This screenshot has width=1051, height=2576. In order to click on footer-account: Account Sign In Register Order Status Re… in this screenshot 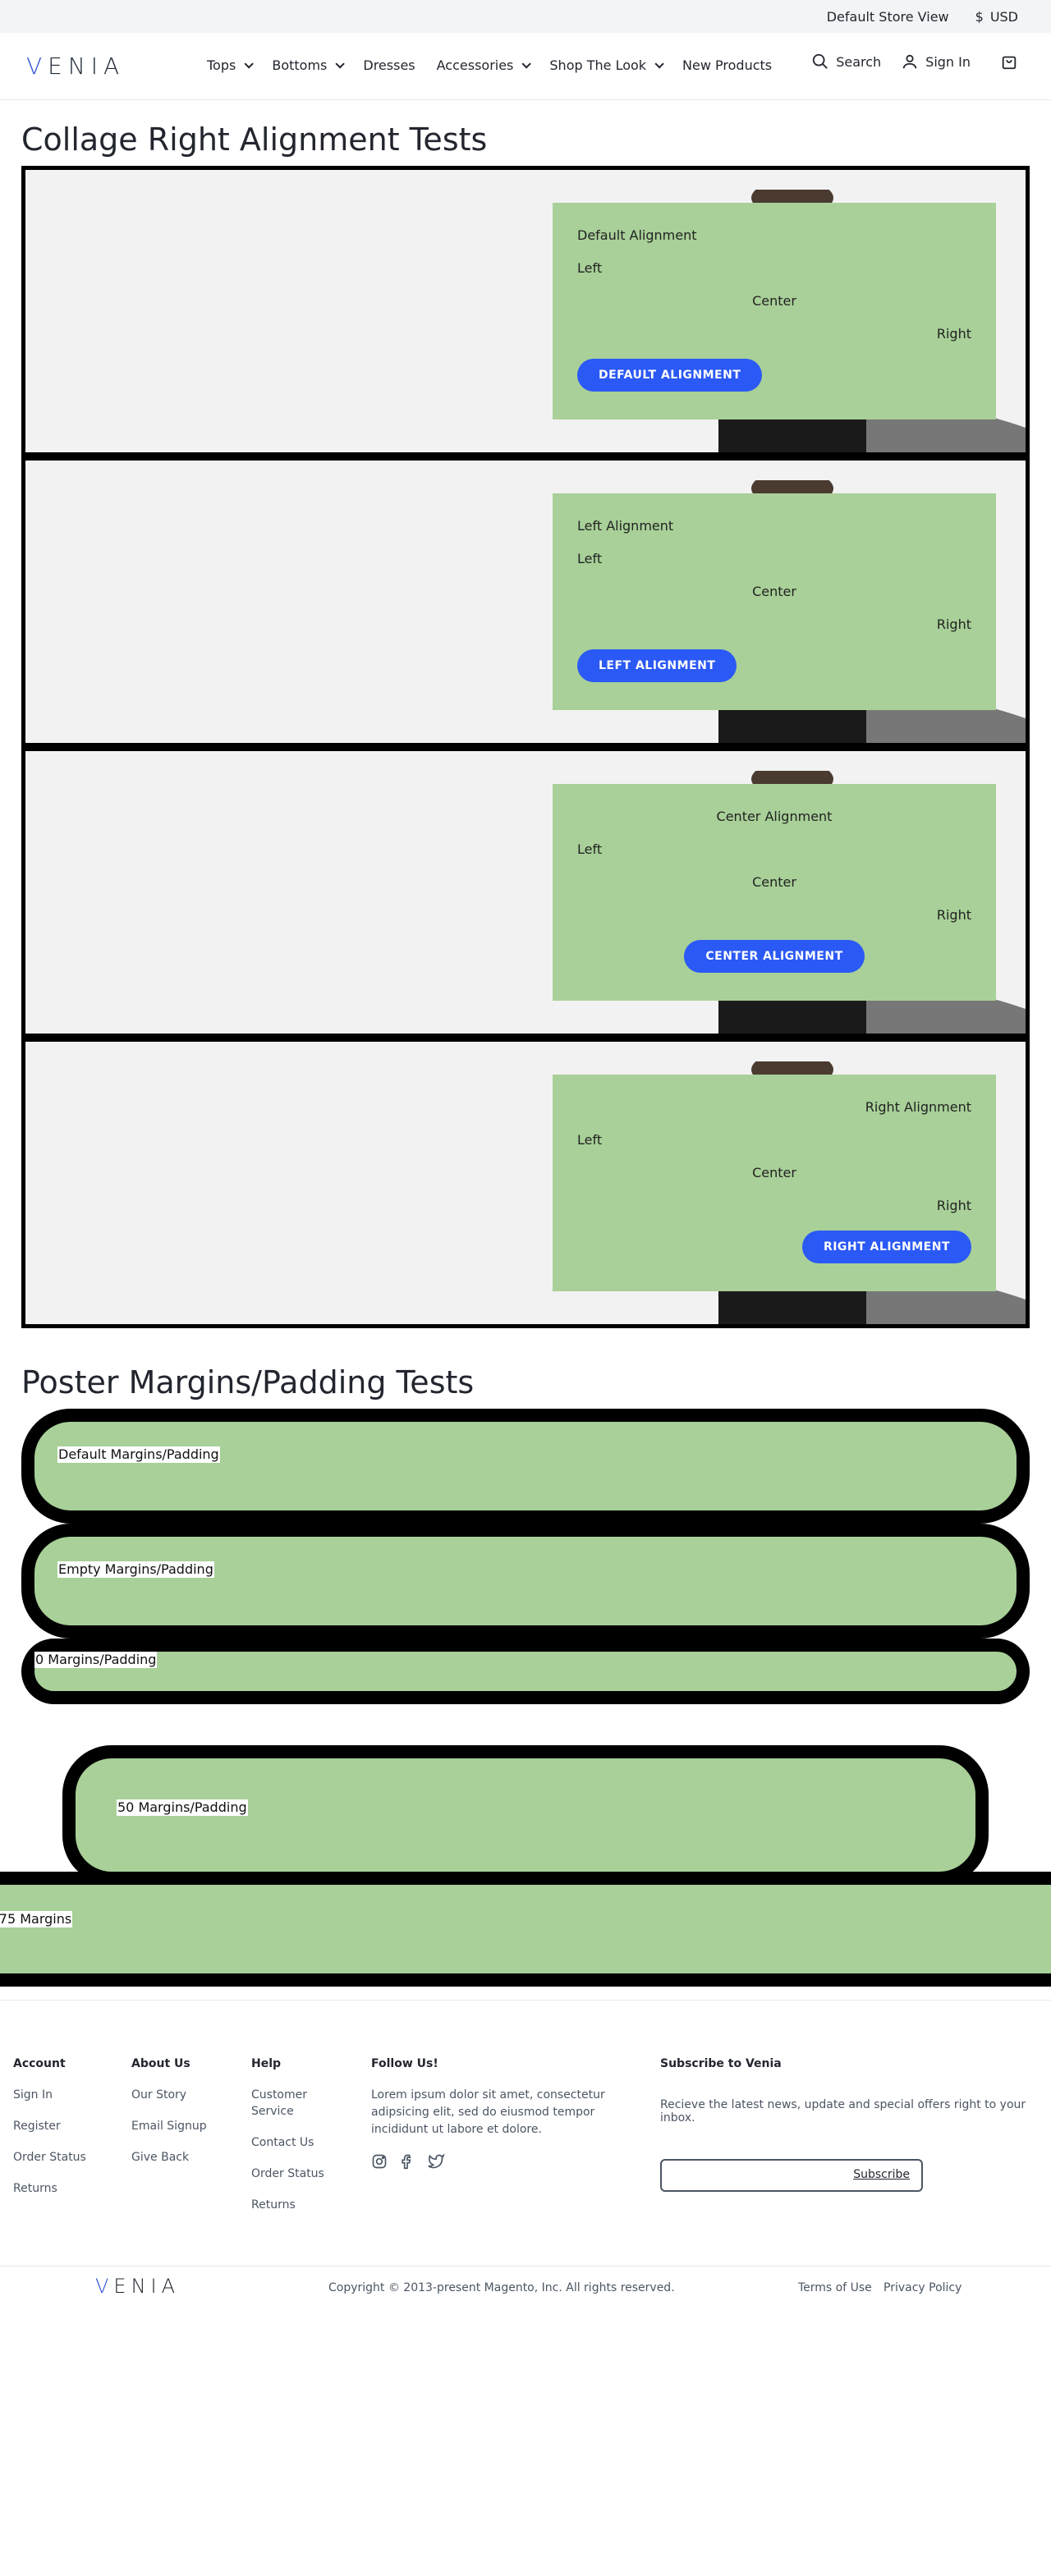, I will do `click(49, 2134)`.